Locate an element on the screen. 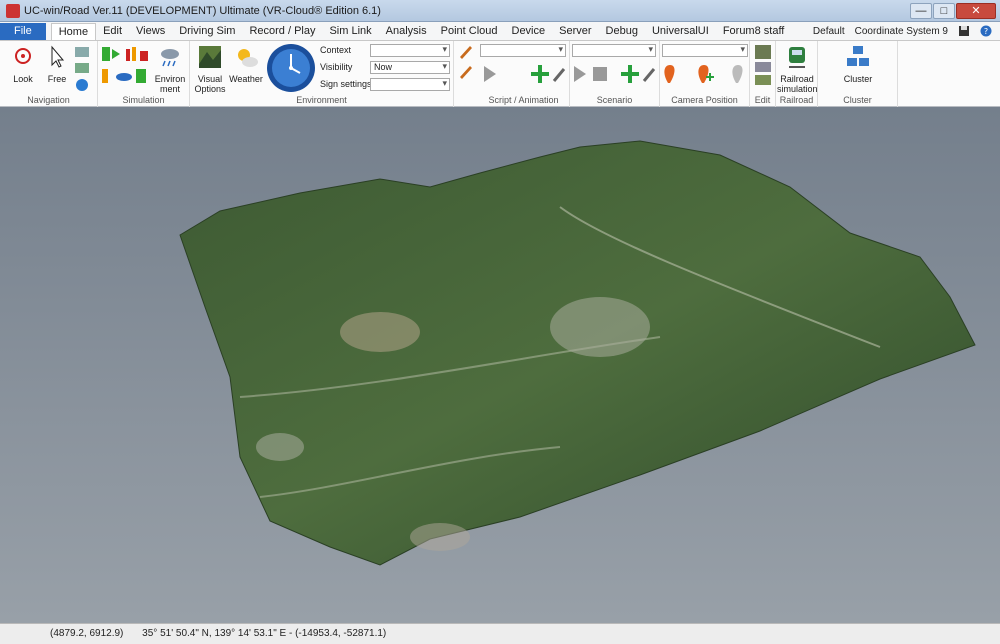  weather-sun-icon is located at coordinates (248, 58).